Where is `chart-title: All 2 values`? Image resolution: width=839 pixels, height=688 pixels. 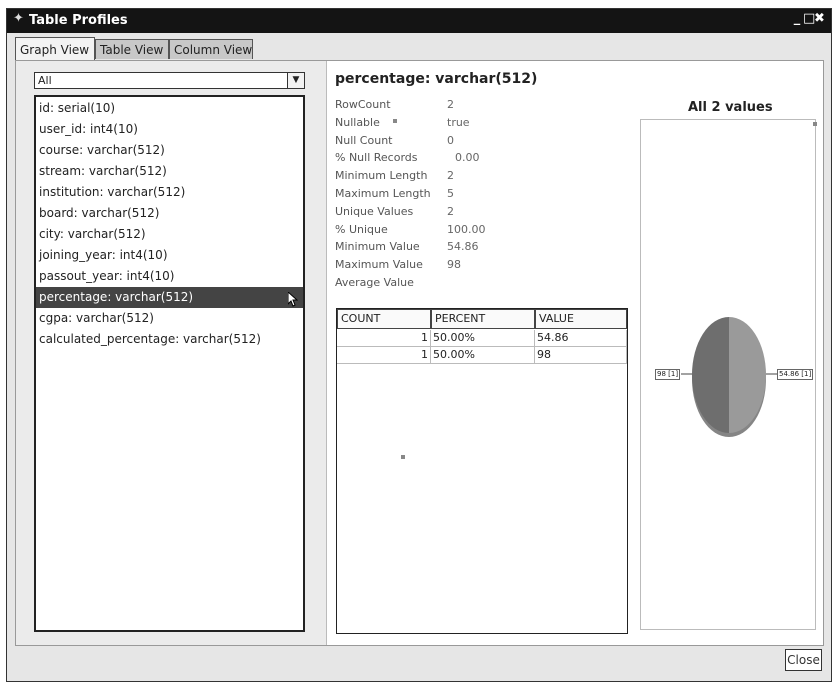
chart-title: All 2 values is located at coordinates (730, 107).